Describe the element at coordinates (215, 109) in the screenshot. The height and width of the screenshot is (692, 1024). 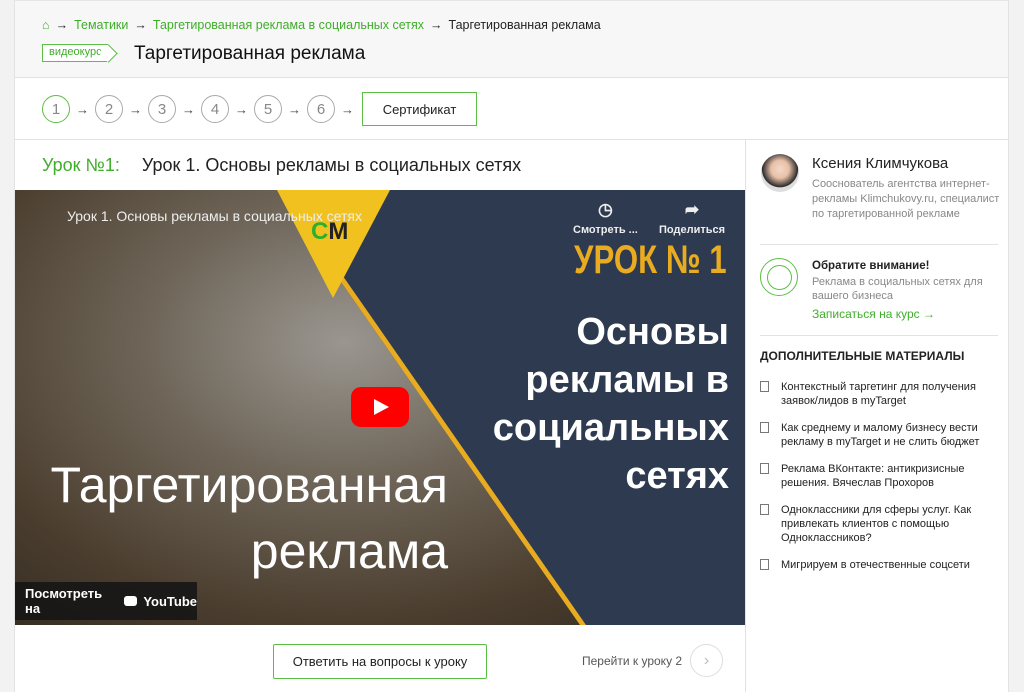
I see `step-4: 4` at that location.